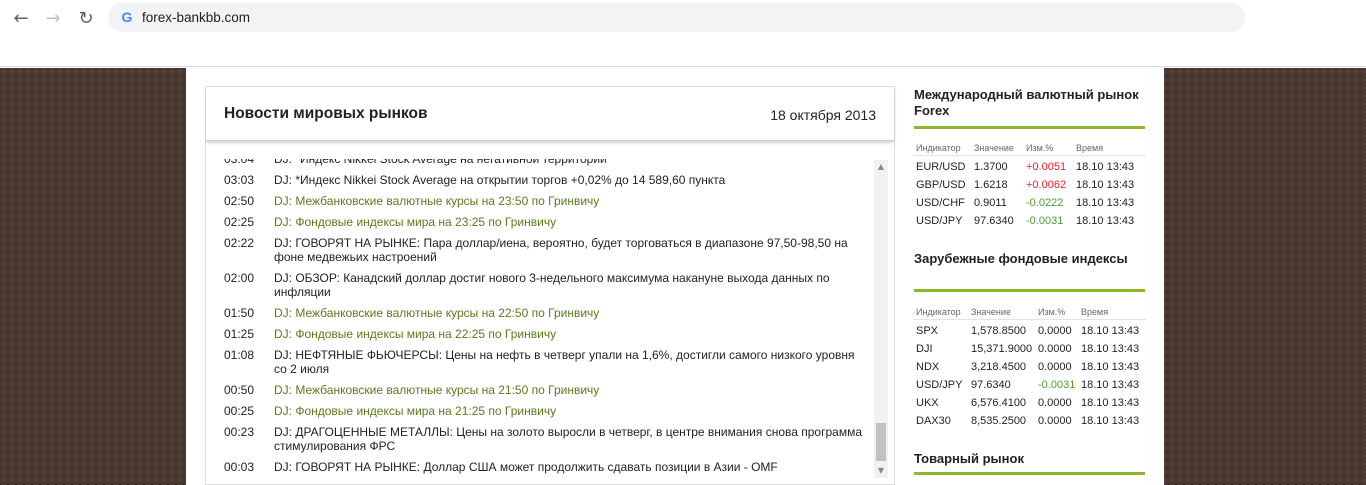  Describe the element at coordinates (86, 18) in the screenshot. I see `reload-icon: ↻` at that location.